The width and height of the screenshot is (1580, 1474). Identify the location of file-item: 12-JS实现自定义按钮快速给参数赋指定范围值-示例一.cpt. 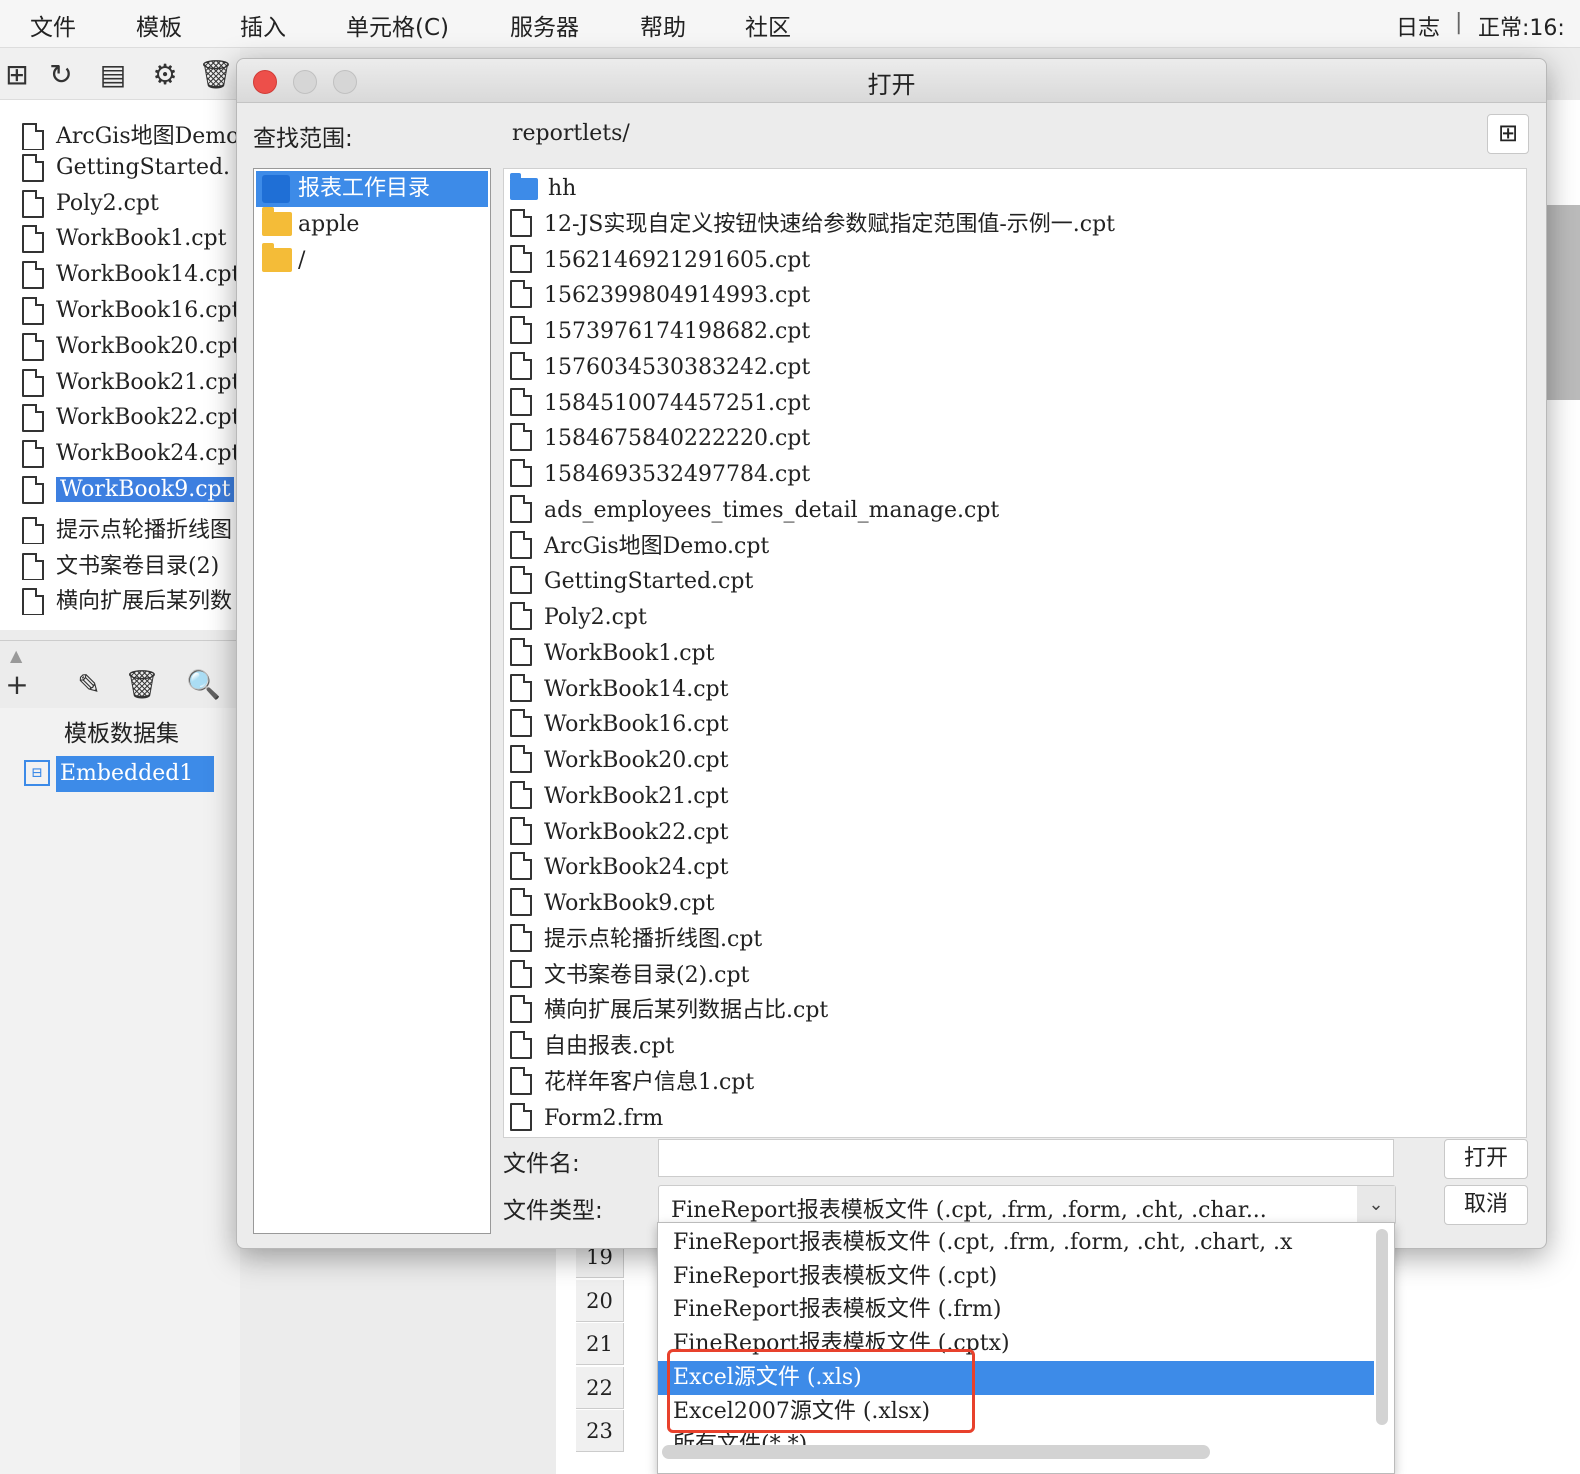
(812, 225).